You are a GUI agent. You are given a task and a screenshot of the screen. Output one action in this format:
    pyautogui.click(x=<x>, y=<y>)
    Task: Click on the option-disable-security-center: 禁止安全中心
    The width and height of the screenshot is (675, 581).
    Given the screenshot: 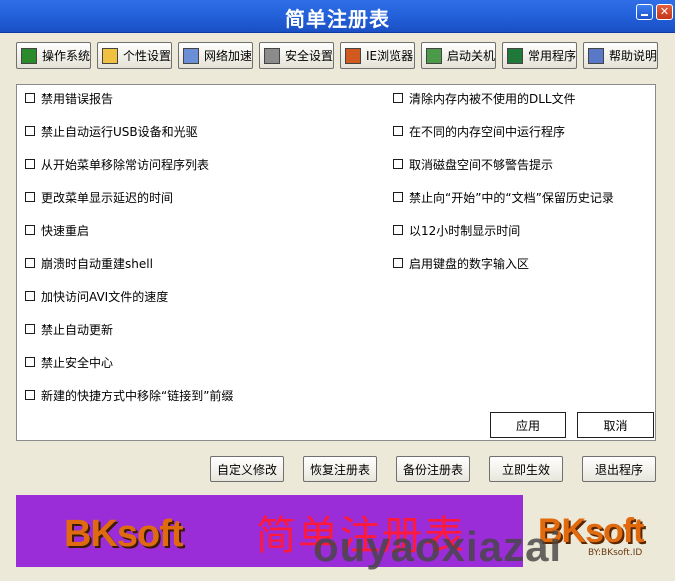 What is the action you would take?
    pyautogui.click(x=69, y=362)
    